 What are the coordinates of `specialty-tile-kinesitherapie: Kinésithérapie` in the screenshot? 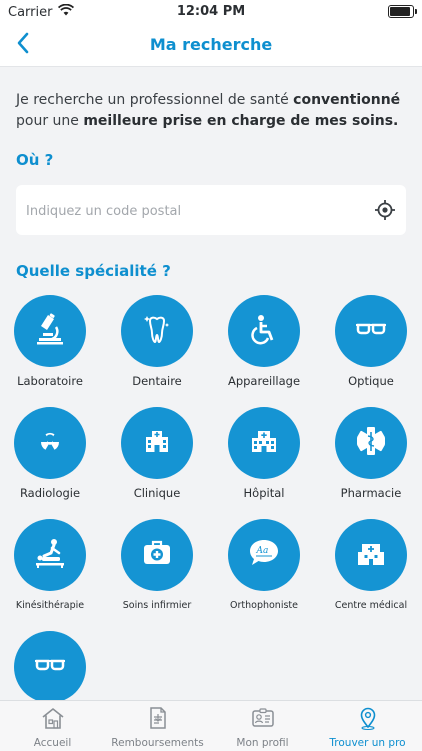 It's located at (50, 565).